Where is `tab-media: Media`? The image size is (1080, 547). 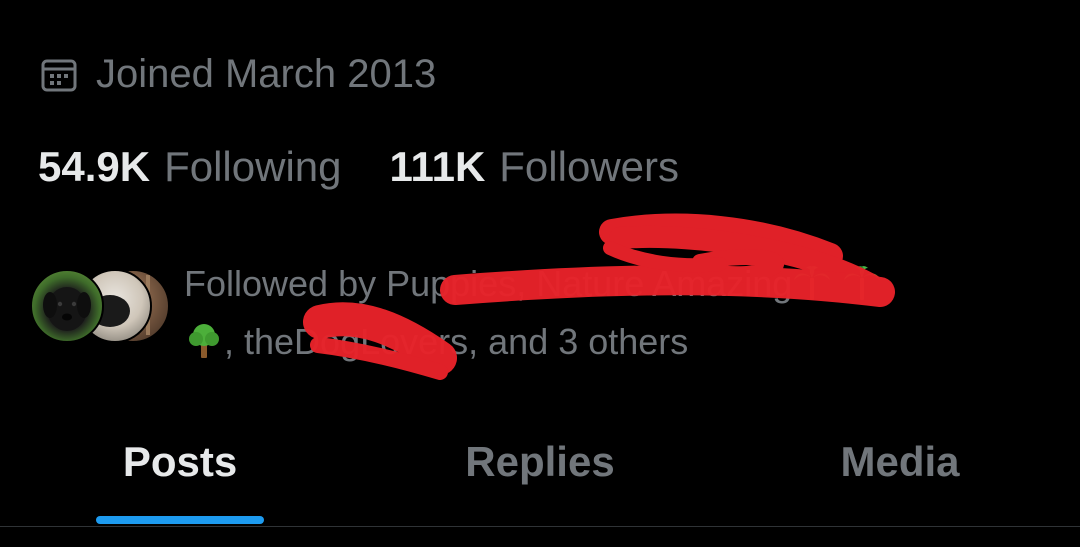
tab-media: Media is located at coordinates (900, 478).